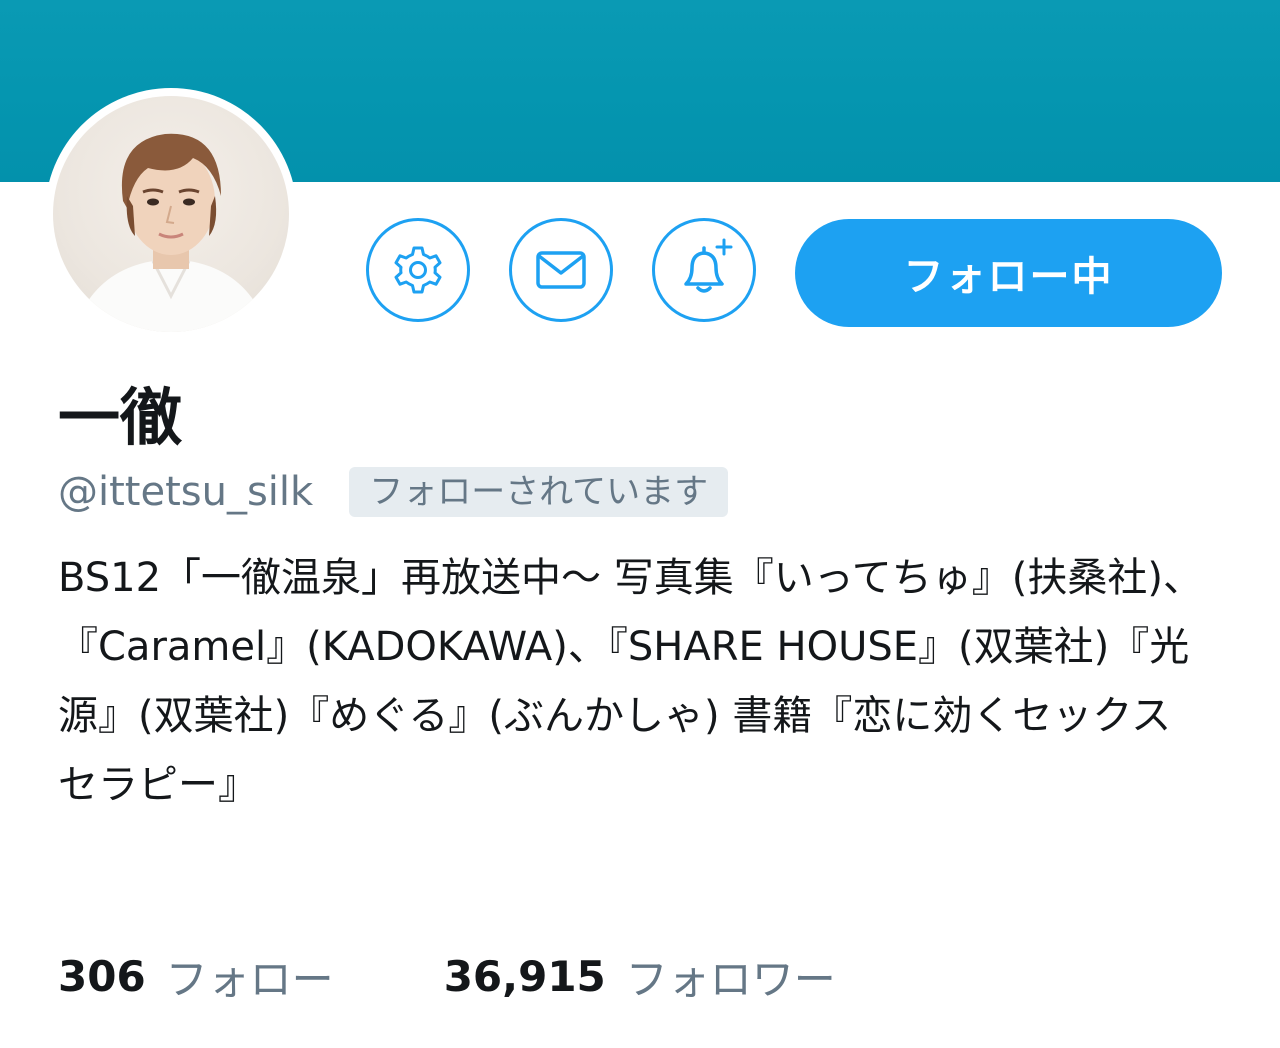 The height and width of the screenshot is (1048, 1280). Describe the element at coordinates (730, 979) in the screenshot. I see `followers-label: フォロワー` at that location.